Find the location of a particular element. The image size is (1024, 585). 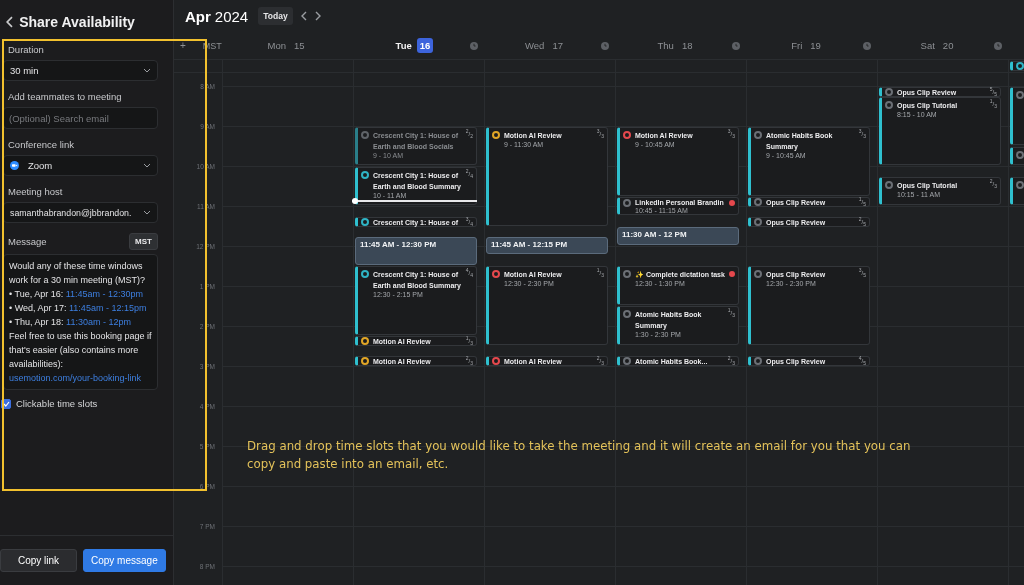

year-label: 2024 is located at coordinates (231, 16).